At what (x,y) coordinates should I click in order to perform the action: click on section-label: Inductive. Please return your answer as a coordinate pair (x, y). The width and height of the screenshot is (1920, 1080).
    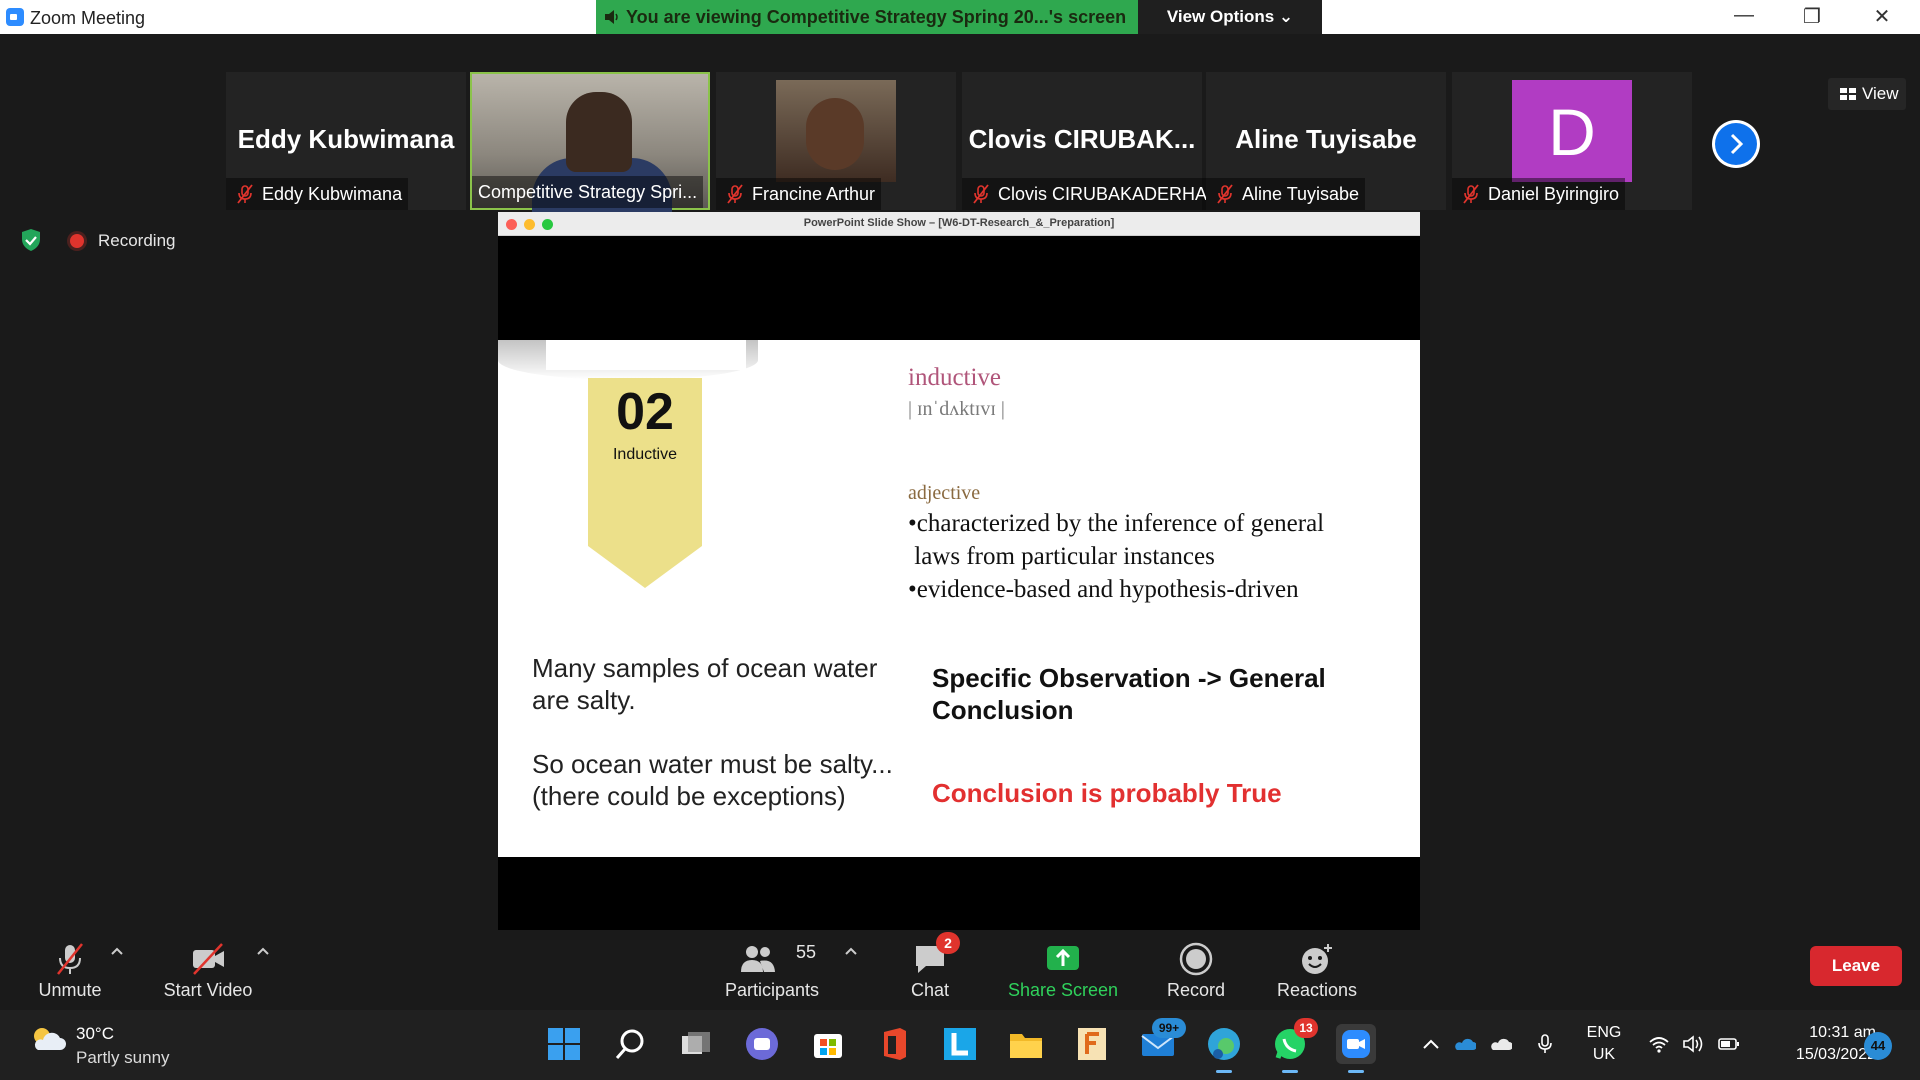
    Looking at the image, I should click on (645, 454).